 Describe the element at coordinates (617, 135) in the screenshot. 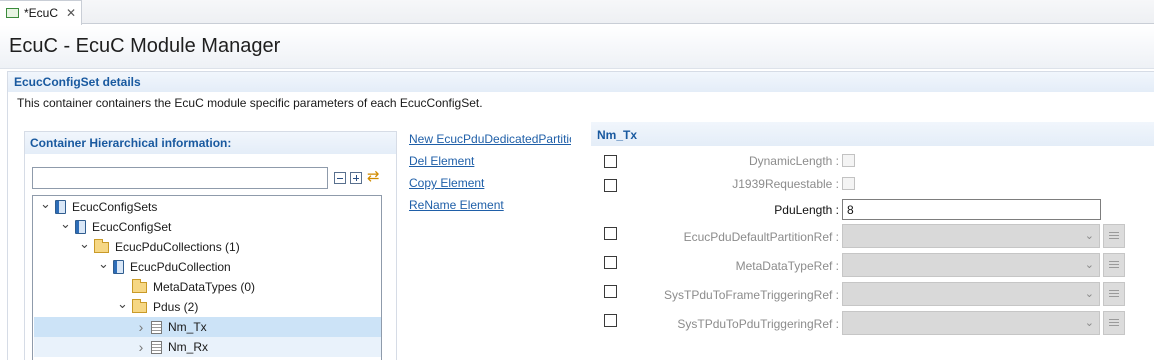

I see `form-title: Nm_Tx` at that location.